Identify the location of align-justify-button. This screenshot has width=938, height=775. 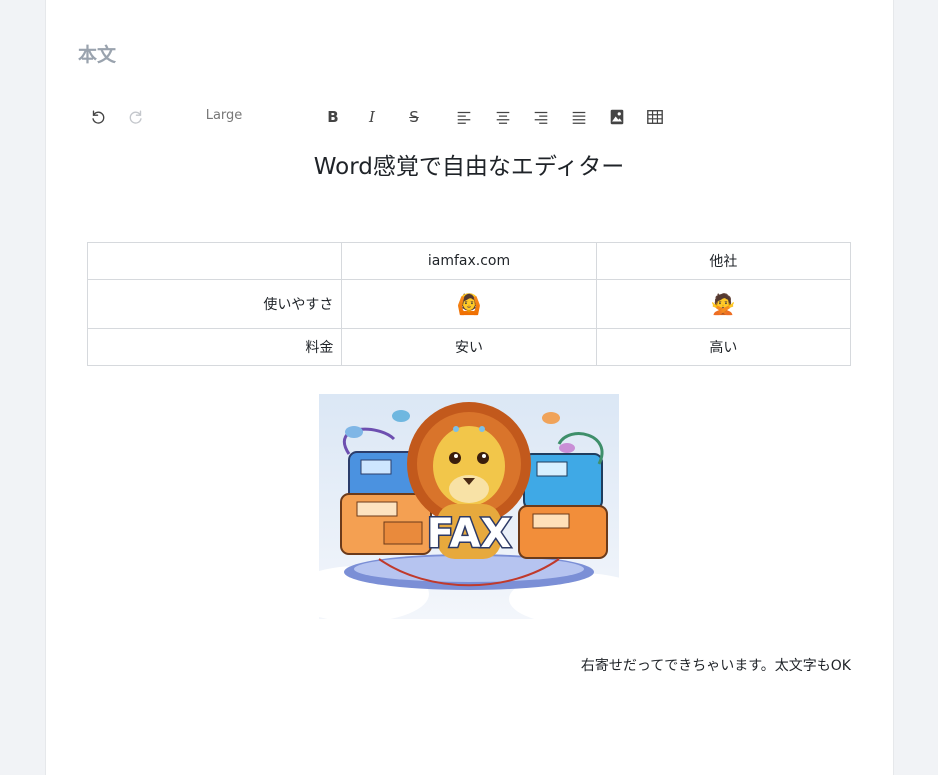
(579, 117).